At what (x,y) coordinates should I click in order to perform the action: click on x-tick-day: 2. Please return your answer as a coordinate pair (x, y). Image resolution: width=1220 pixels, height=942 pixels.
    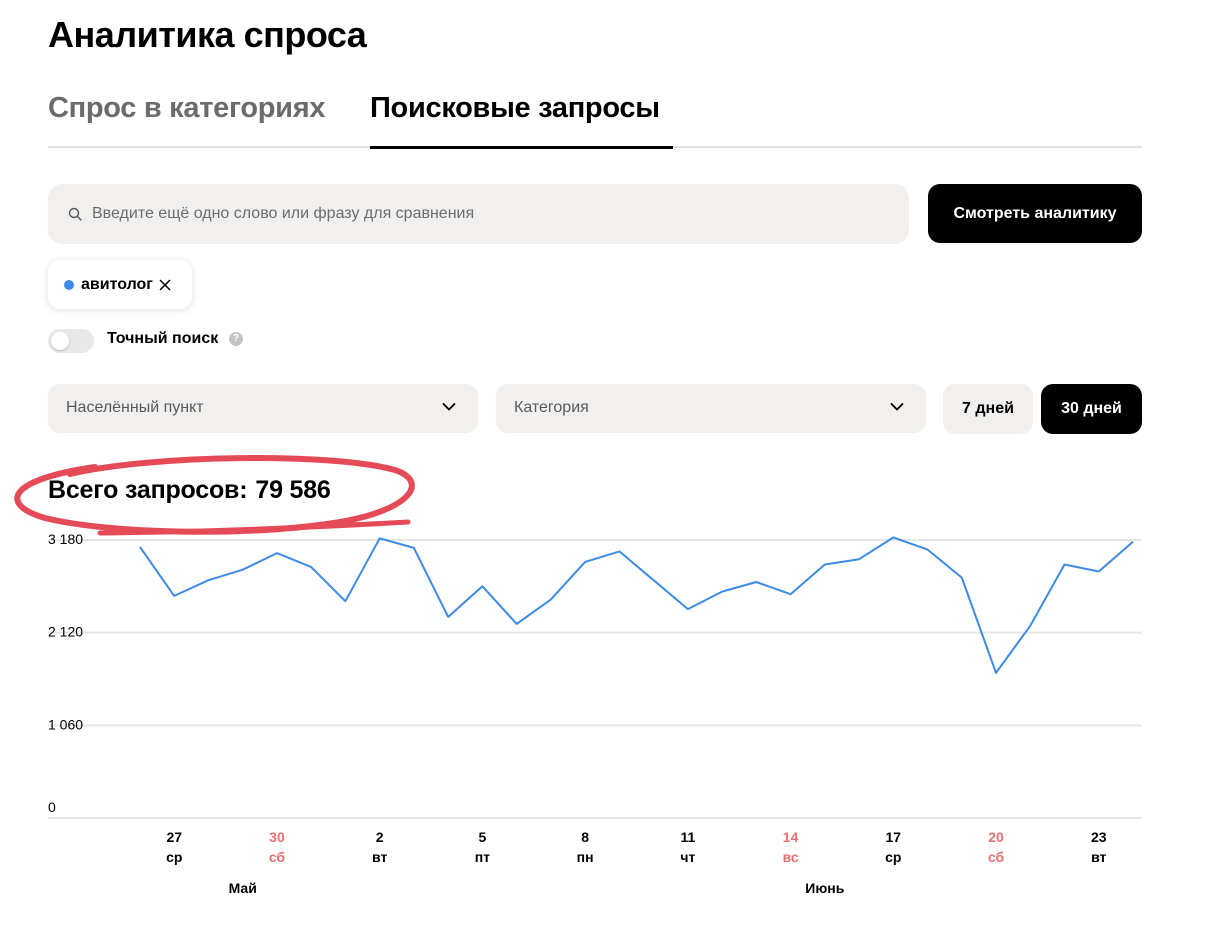
    Looking at the image, I should click on (380, 837).